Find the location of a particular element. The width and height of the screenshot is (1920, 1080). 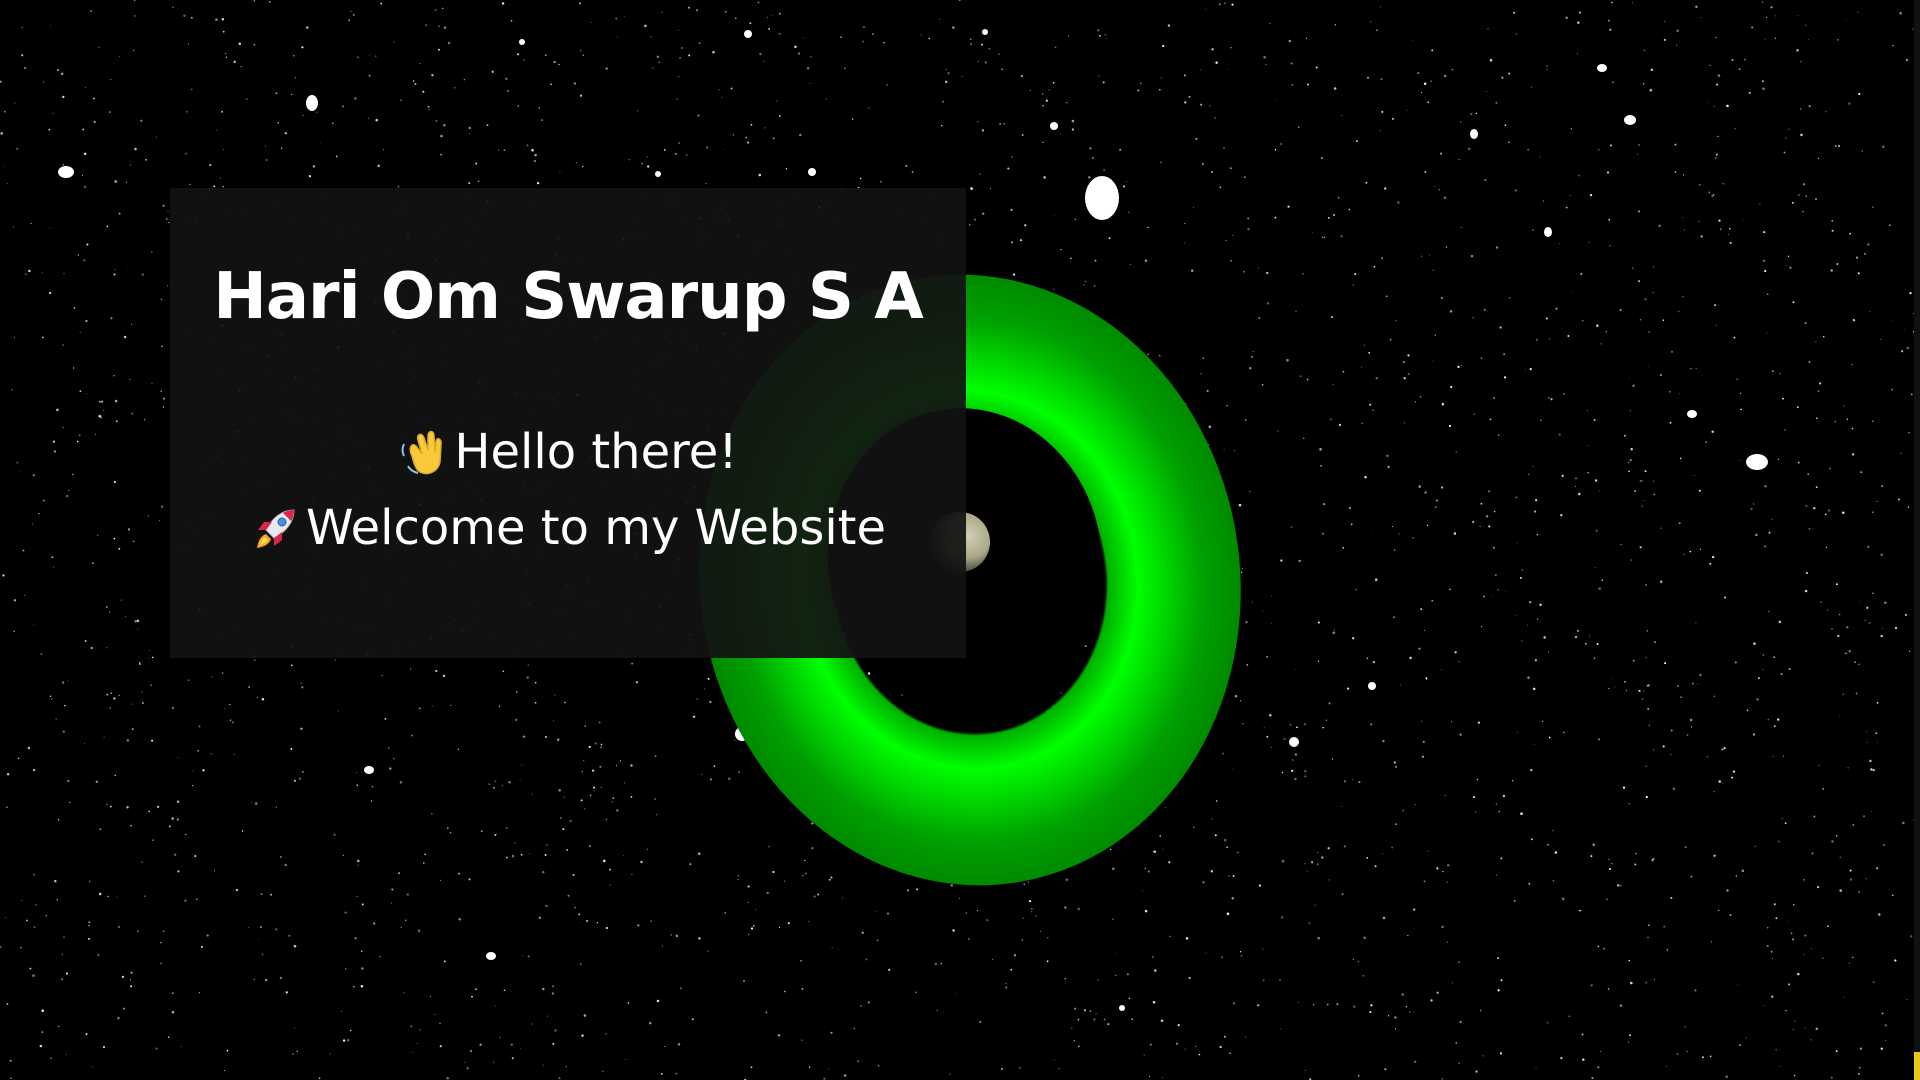

scrollbar-thumb is located at coordinates (1917, 1066).